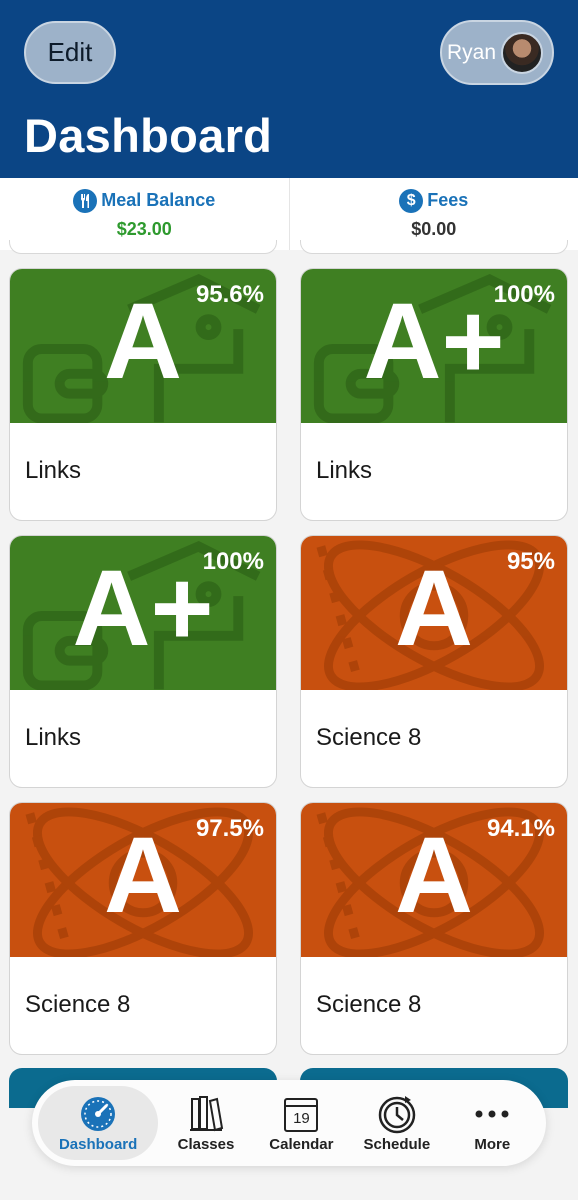 This screenshot has width=578, height=1200. I want to click on nav-classes: Classes, so click(205, 1123).